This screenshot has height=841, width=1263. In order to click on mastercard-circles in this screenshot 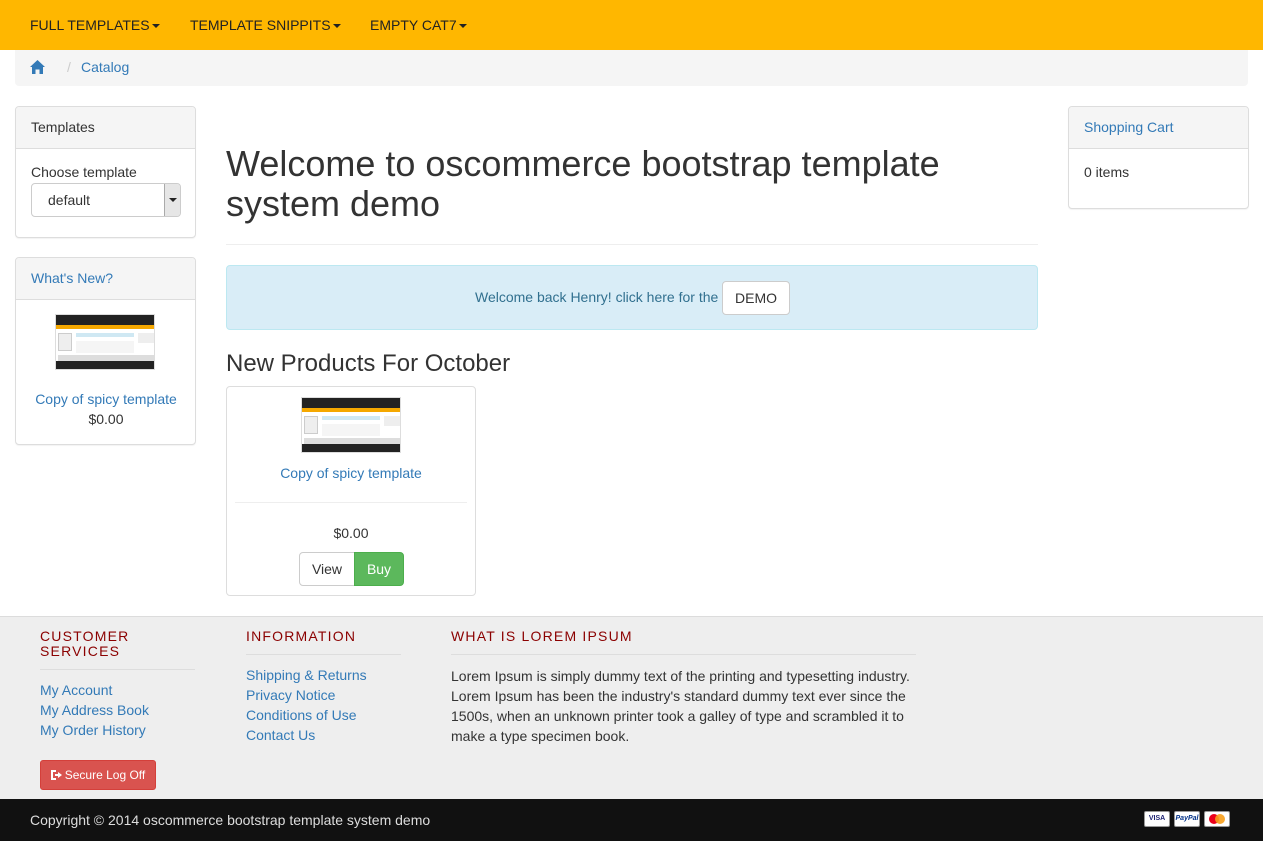, I will do `click(1217, 819)`.